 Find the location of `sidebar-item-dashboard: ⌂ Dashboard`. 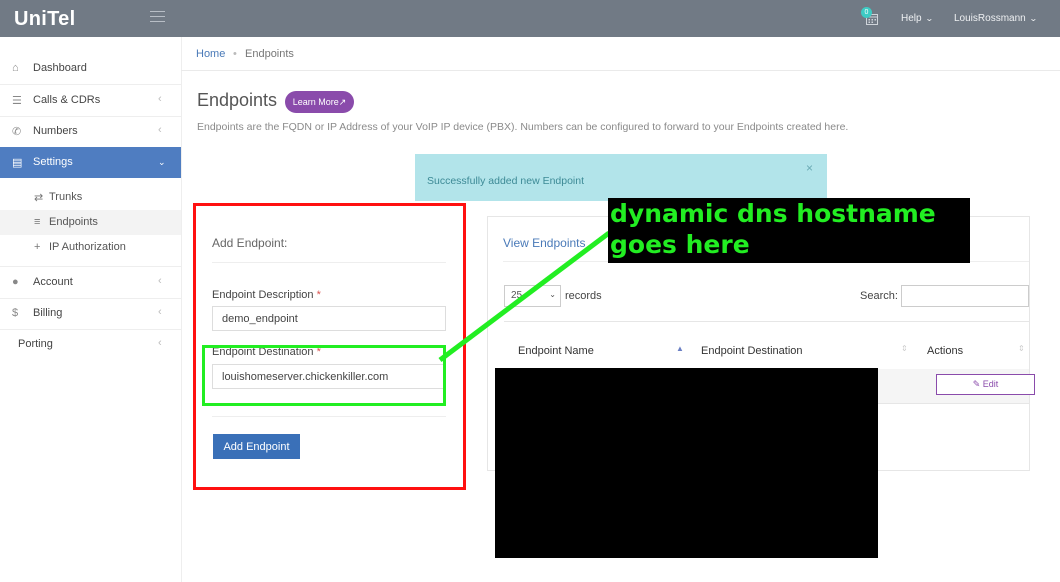

sidebar-item-dashboard: ⌂ Dashboard is located at coordinates (90, 69).